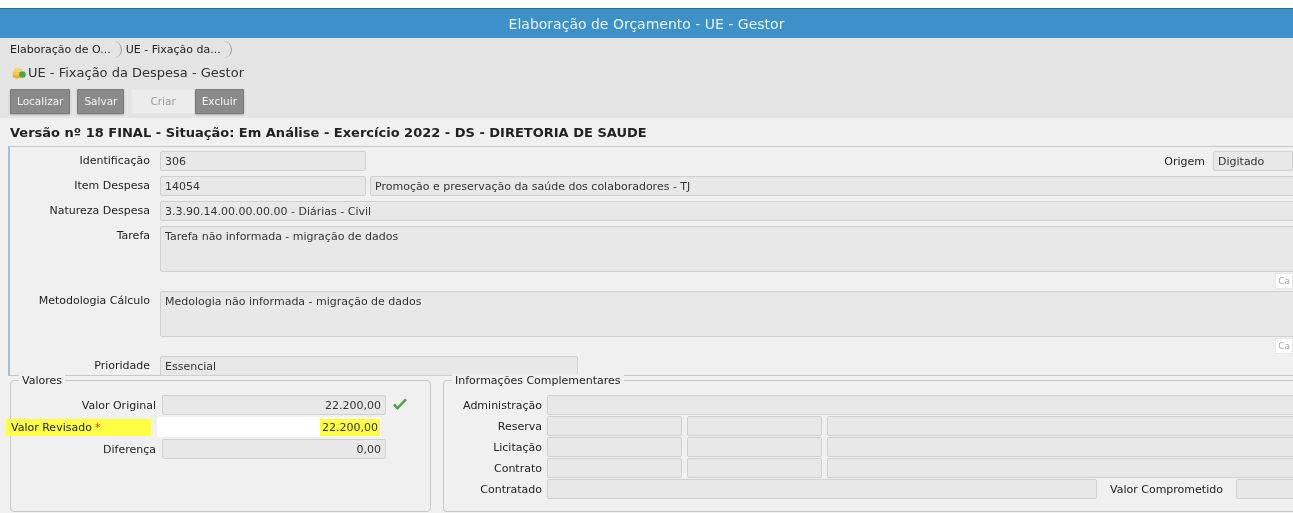  Describe the element at coordinates (129, 449) in the screenshot. I see `field-label: Diferença` at that location.